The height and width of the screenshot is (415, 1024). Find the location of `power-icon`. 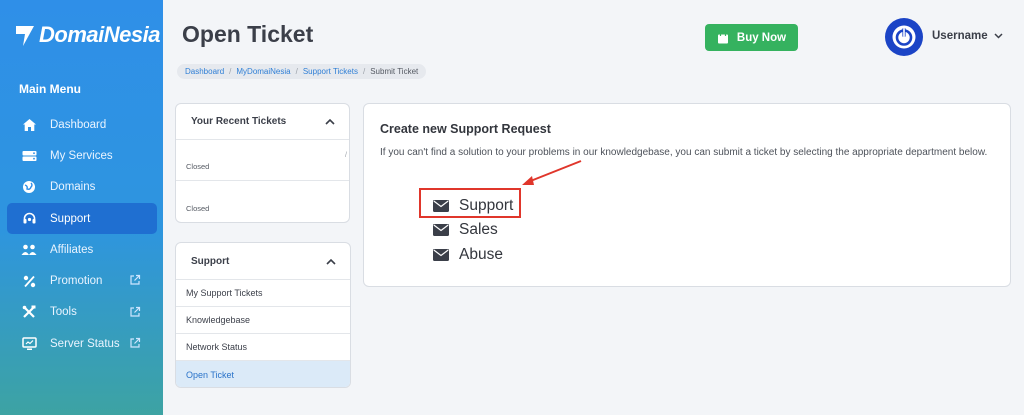

power-icon is located at coordinates (904, 37).